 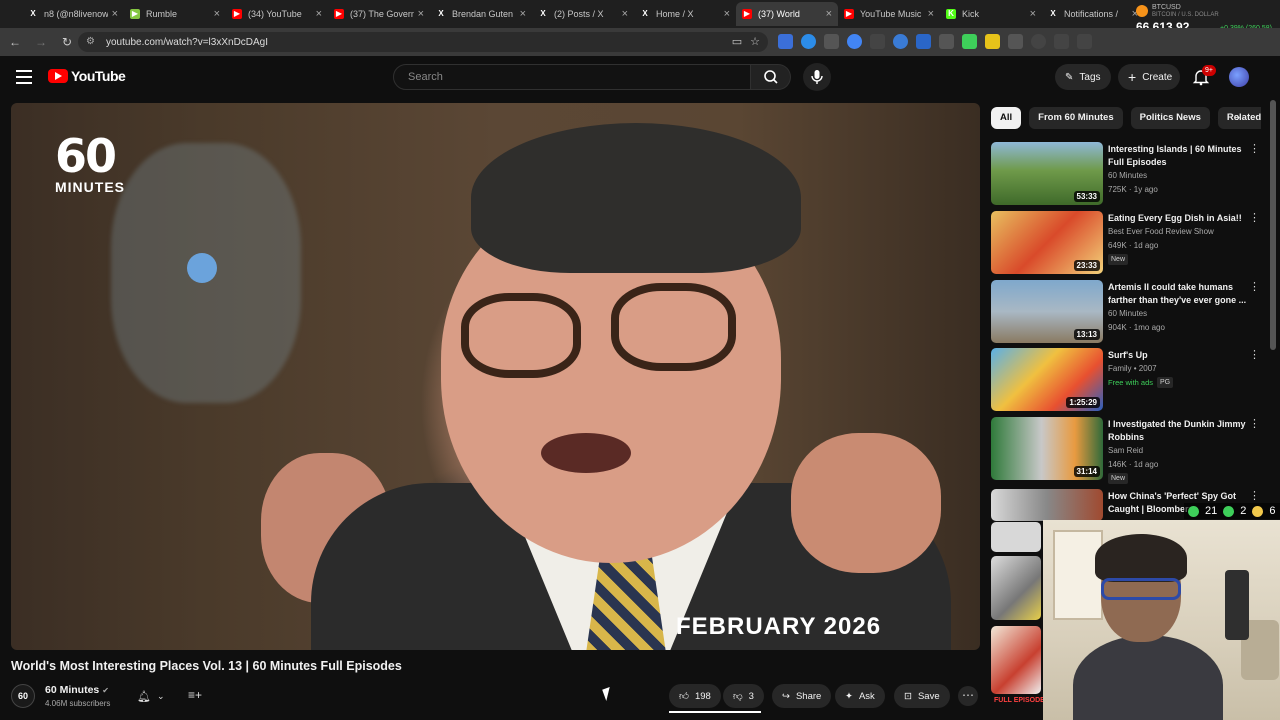 I want to click on menu-icon, so click(x=24, y=77).